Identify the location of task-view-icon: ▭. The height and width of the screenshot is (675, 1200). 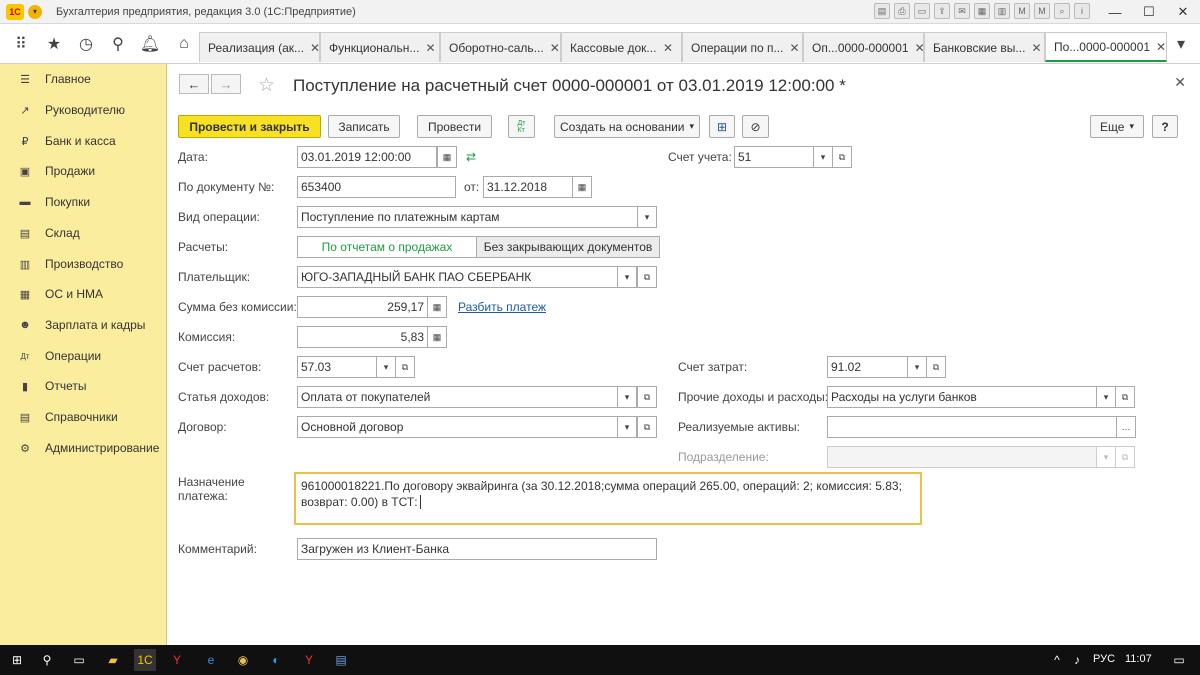
(79, 660).